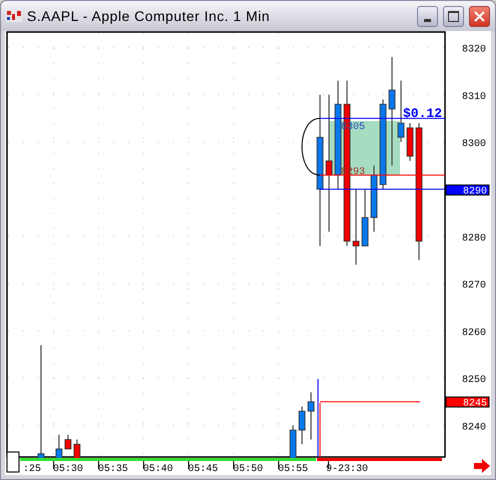 The image size is (496, 480). What do you see at coordinates (427, 16) in the screenshot?
I see `minimize-button` at bounding box center [427, 16].